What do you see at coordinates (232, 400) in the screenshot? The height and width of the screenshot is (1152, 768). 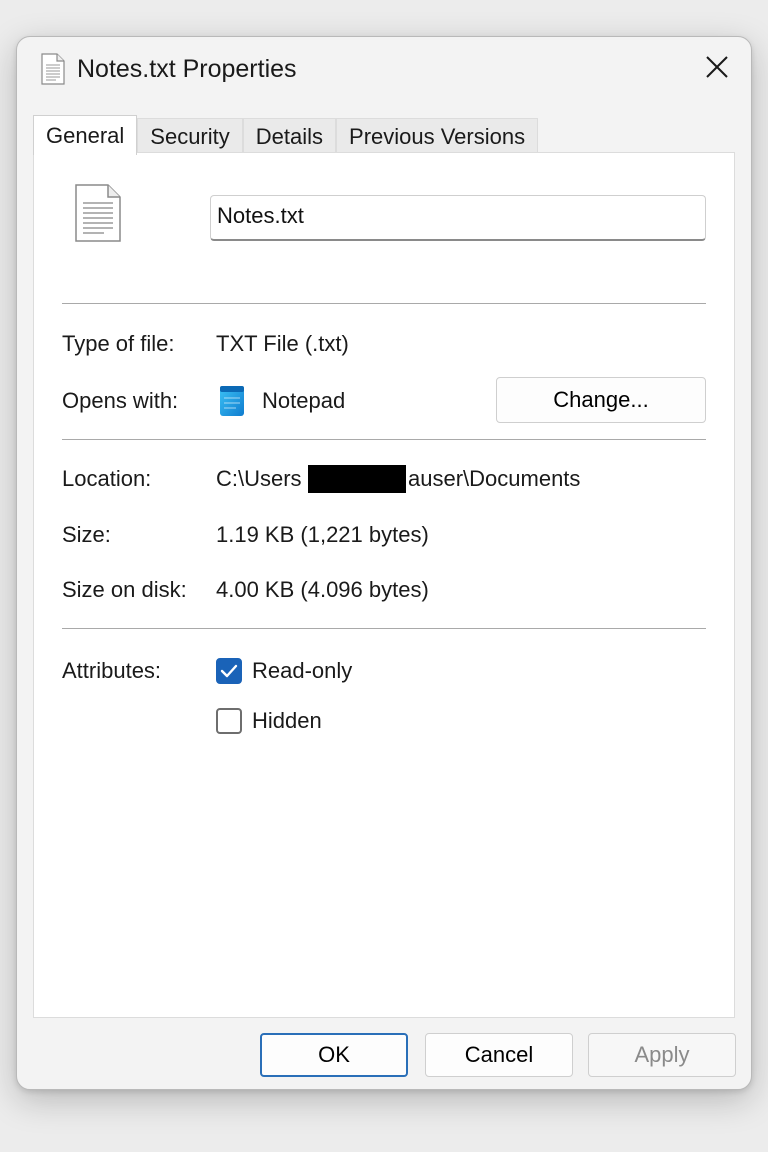 I see `notepad-icon` at bounding box center [232, 400].